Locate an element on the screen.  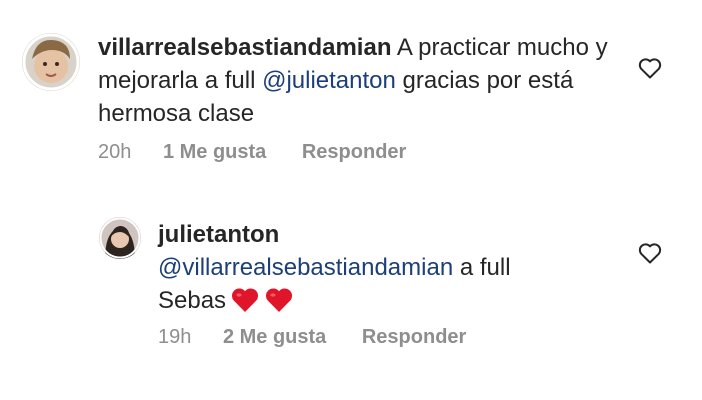
reply-body-continued: Sebas is located at coordinates (192, 300).